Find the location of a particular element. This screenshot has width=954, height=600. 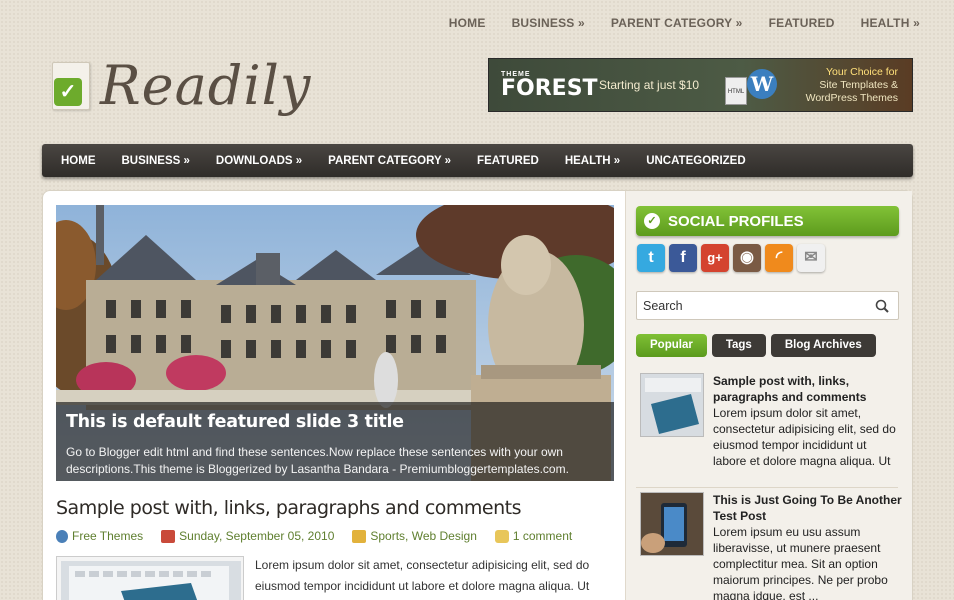

nav-home: HOME is located at coordinates (78, 161).